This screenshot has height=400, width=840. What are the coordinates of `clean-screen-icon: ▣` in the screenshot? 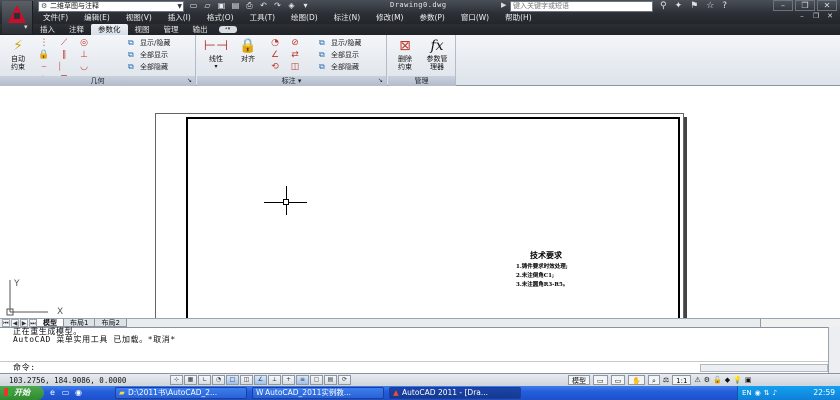 It's located at (748, 380).